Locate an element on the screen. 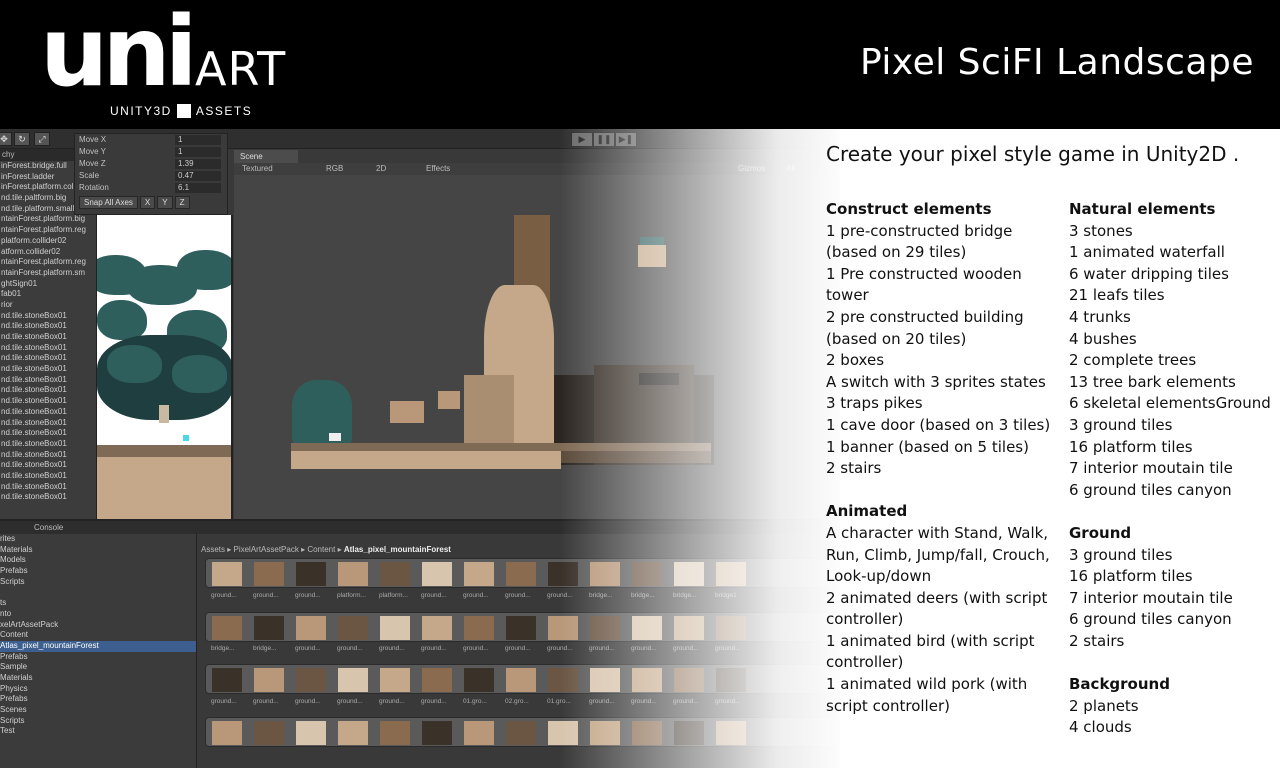 This screenshot has height=768, width=1280. move-tool-icon: ✥ is located at coordinates (6, 139).